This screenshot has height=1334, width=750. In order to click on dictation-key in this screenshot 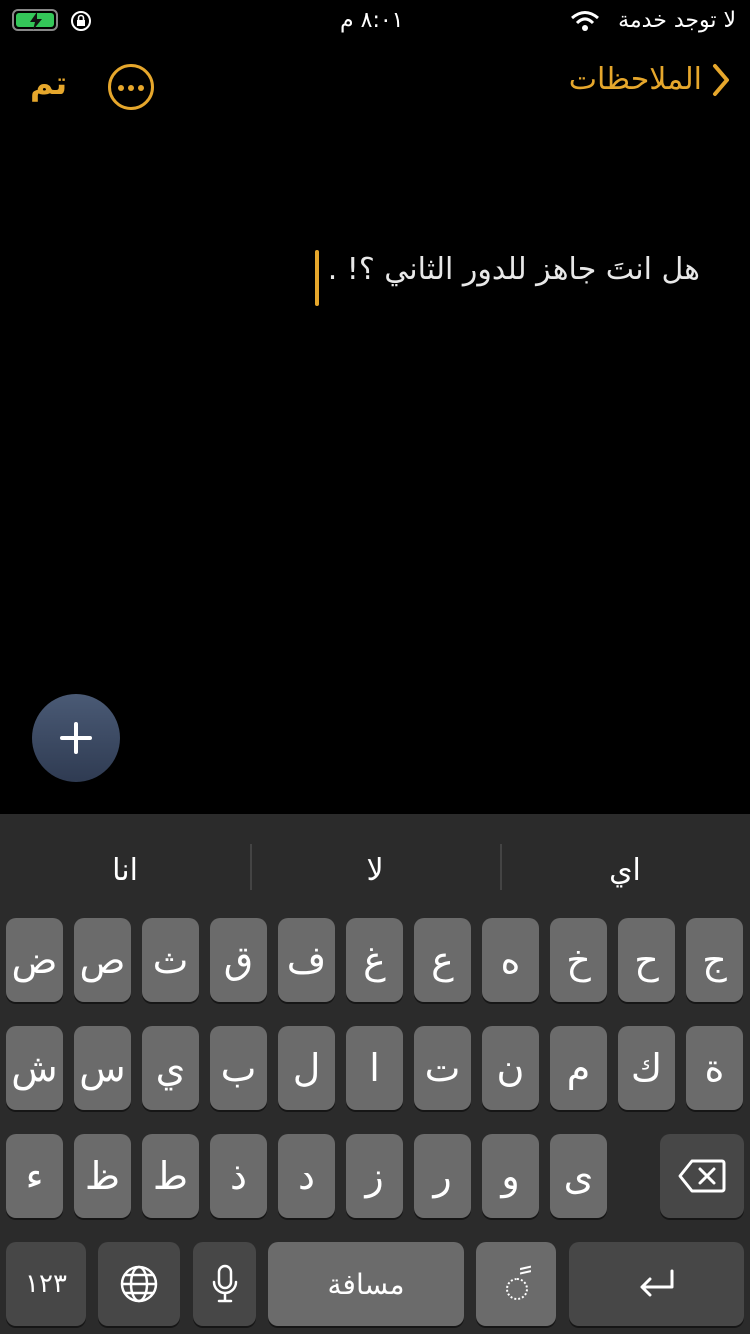, I will do `click(224, 1284)`.